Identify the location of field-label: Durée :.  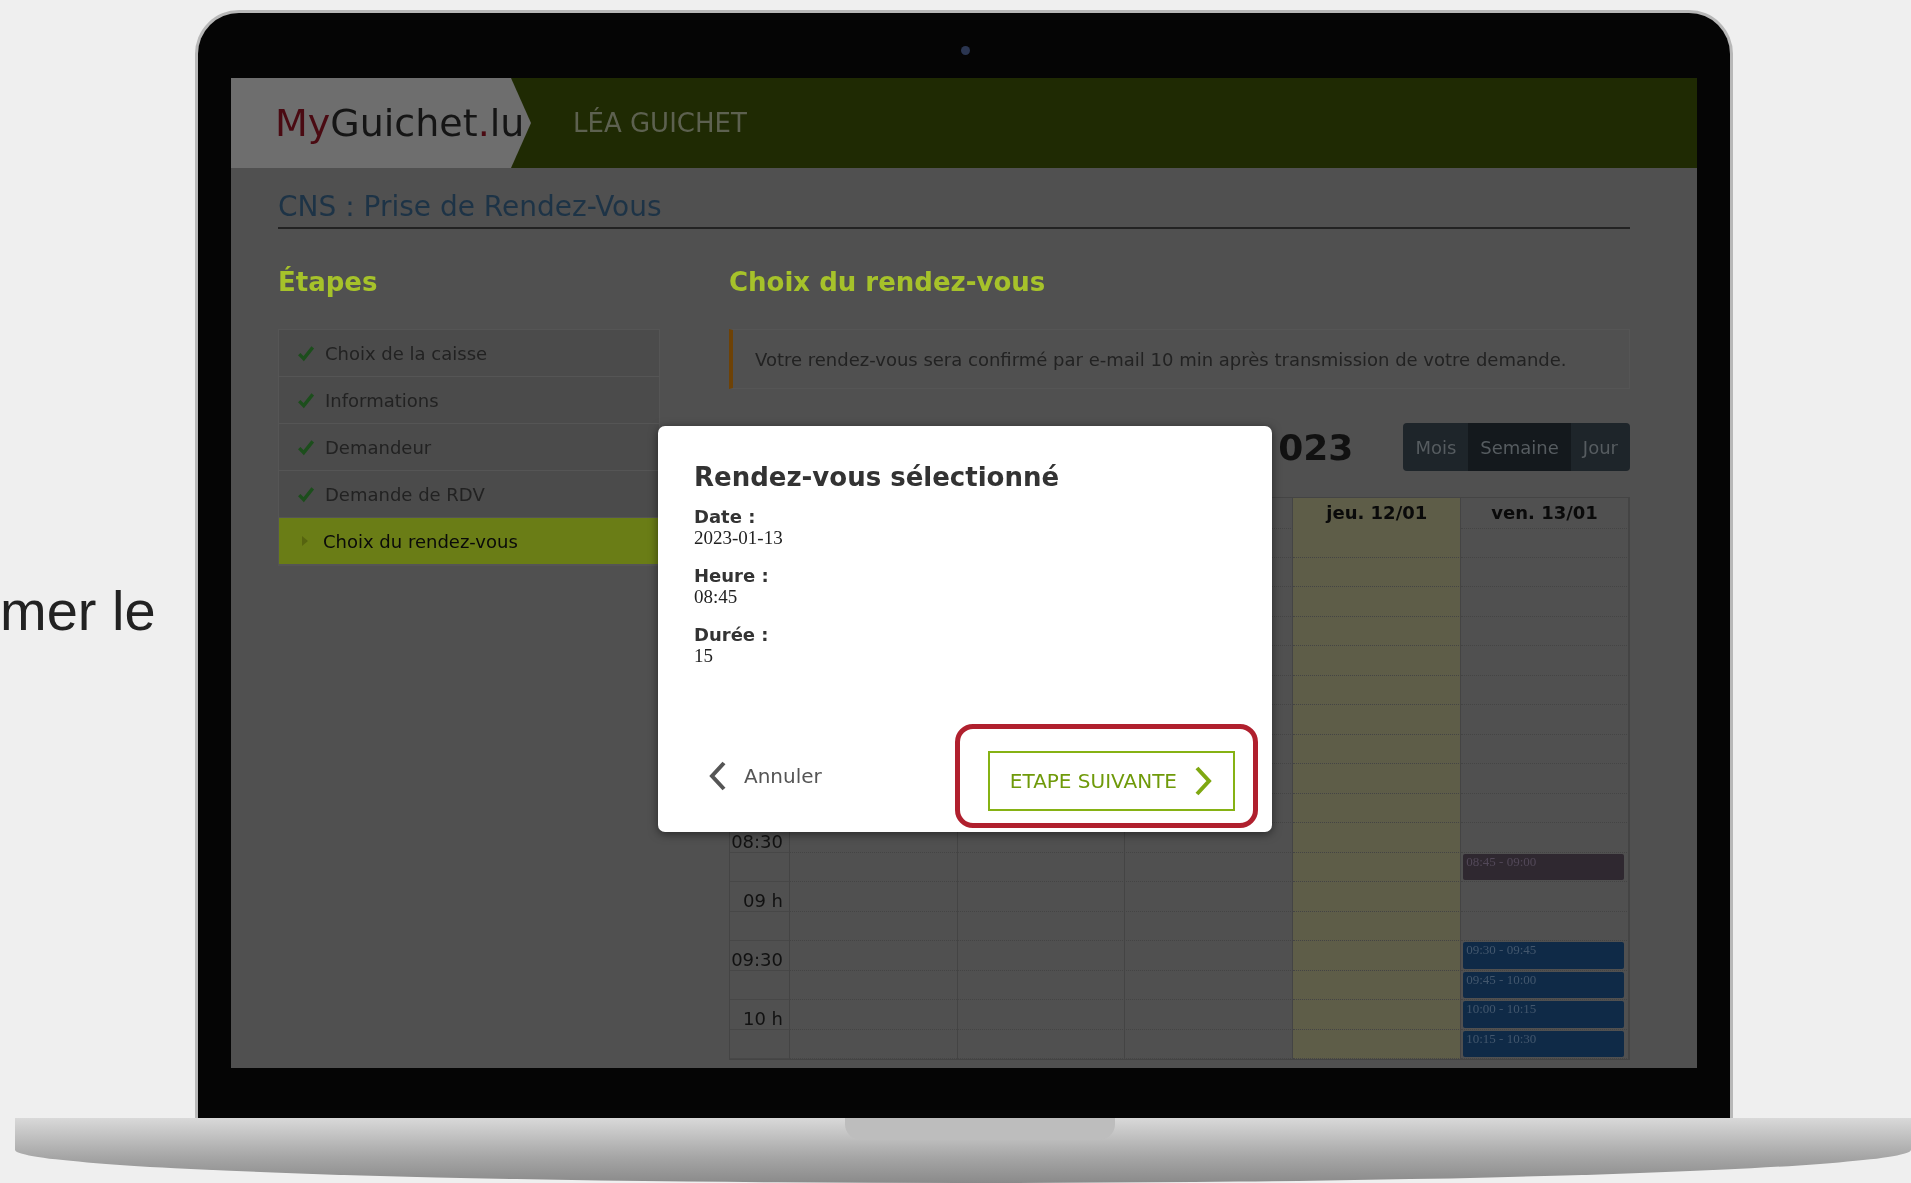
(732, 634).